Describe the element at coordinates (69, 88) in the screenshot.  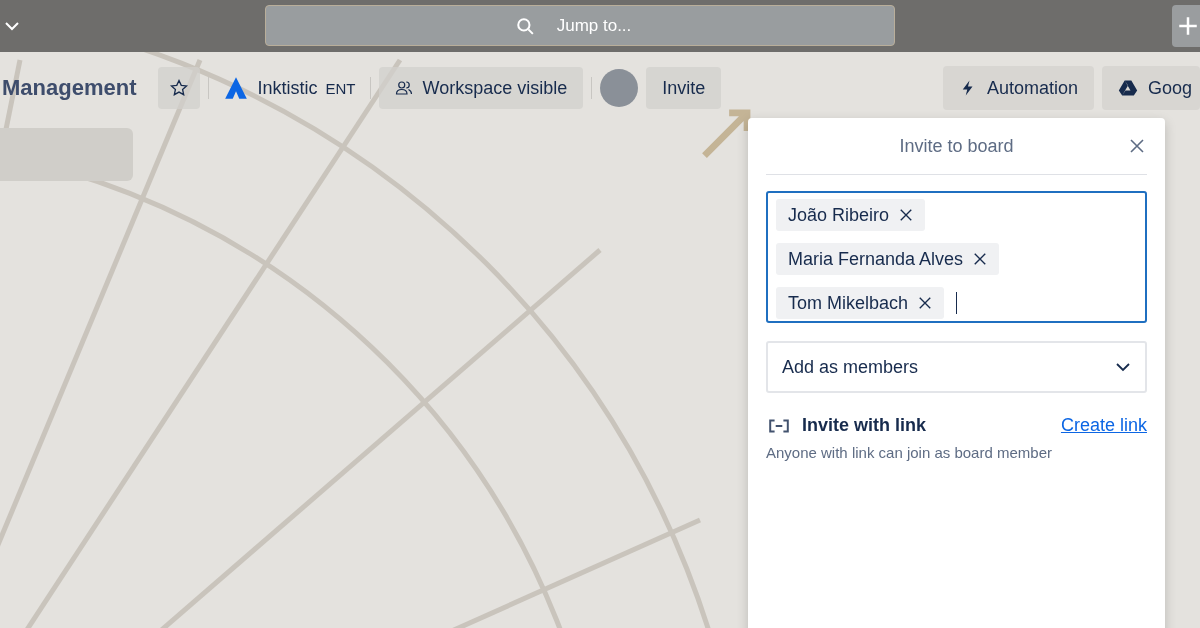
I see `board-title: Management` at that location.